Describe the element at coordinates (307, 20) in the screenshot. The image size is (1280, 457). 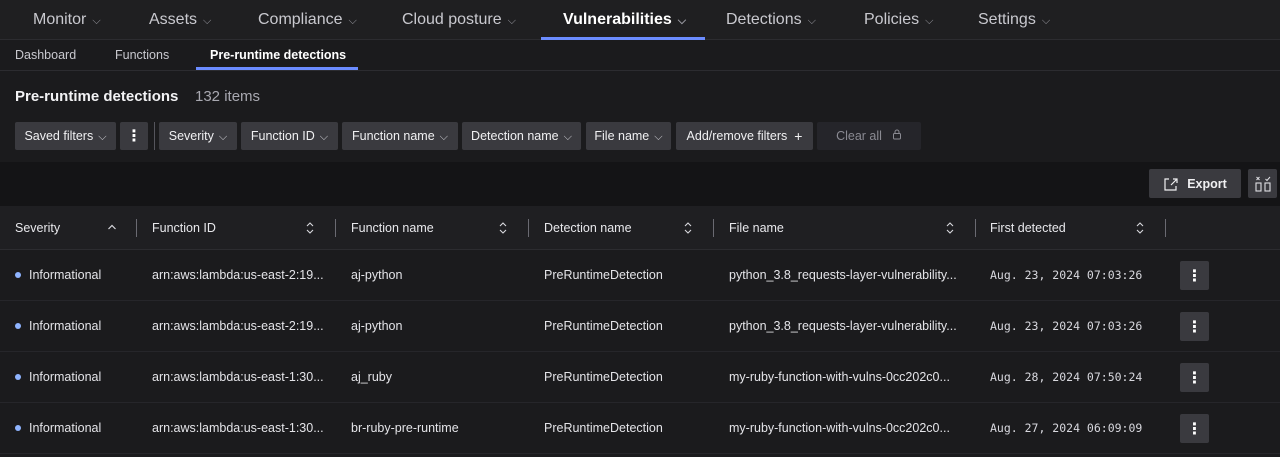
I see `nav-compliance: Compliance ⌵` at that location.